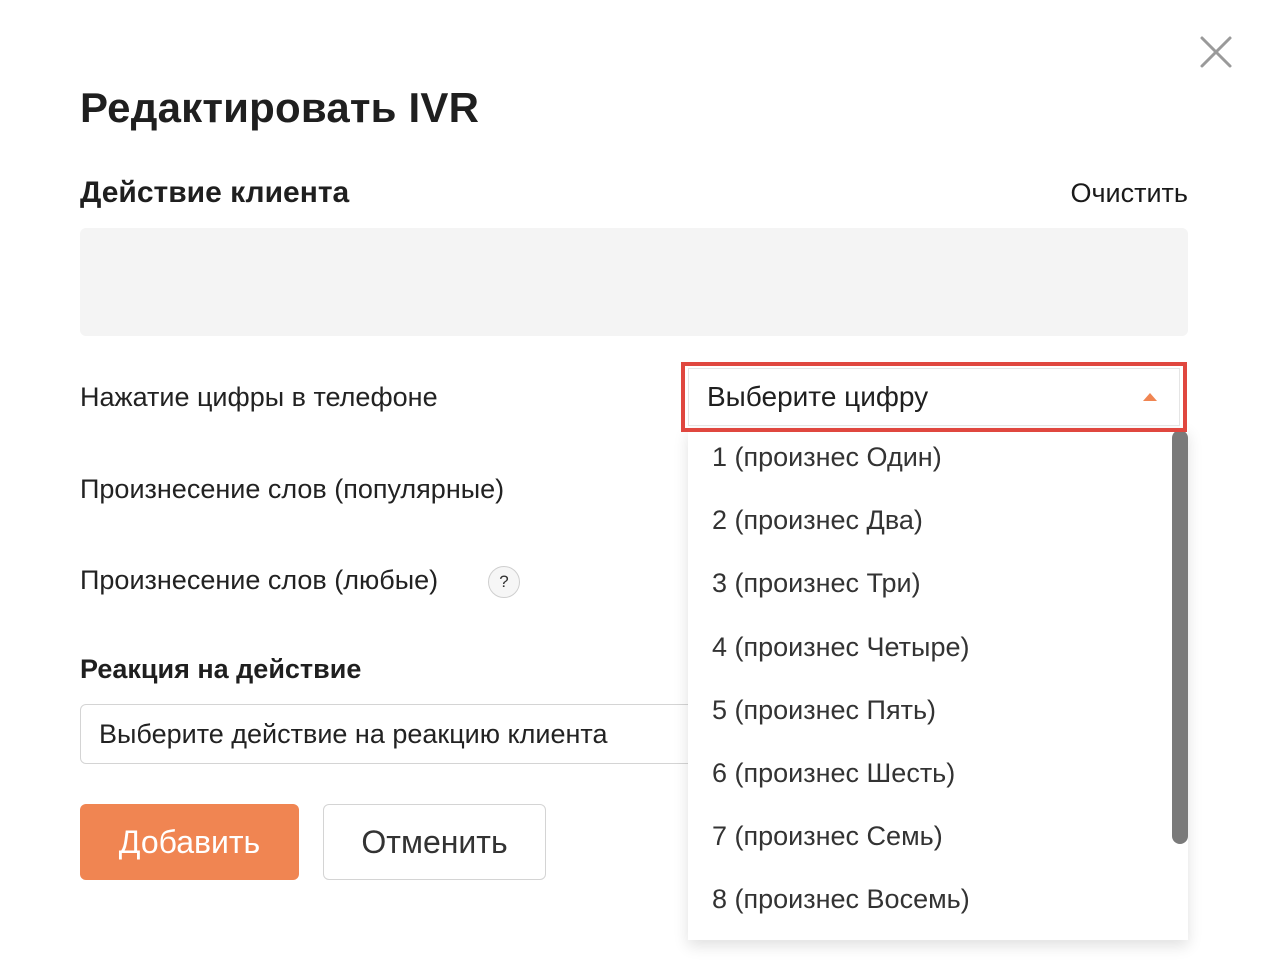 The width and height of the screenshot is (1268, 960). Describe the element at coordinates (259, 580) in the screenshot. I see `option-words-any: Произнесение слов (любые)` at that location.